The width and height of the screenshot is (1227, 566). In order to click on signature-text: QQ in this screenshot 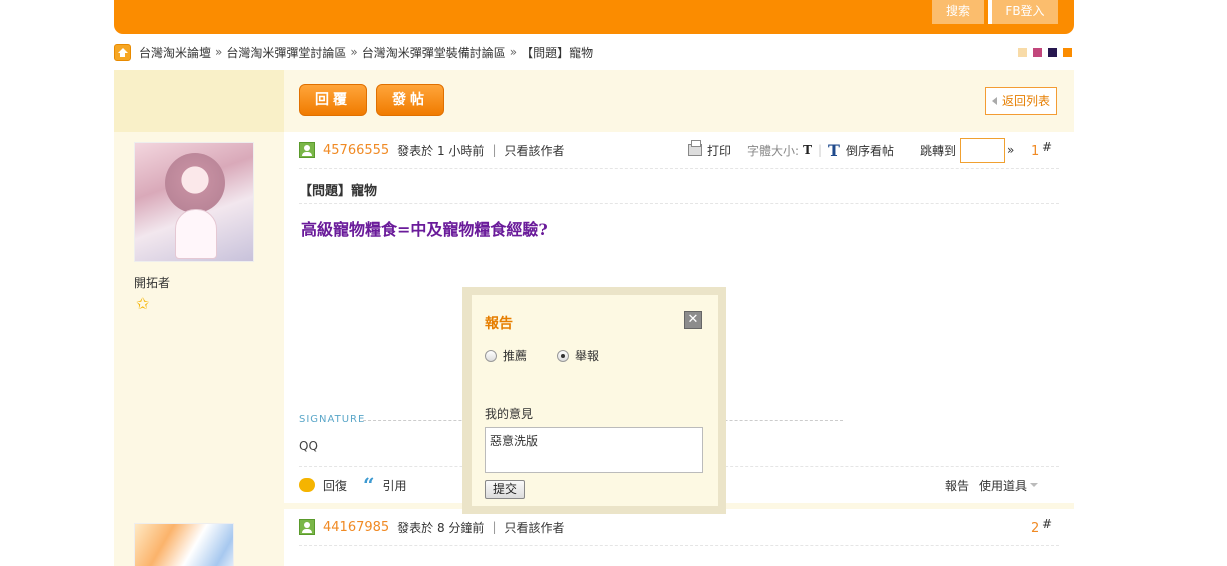, I will do `click(308, 446)`.